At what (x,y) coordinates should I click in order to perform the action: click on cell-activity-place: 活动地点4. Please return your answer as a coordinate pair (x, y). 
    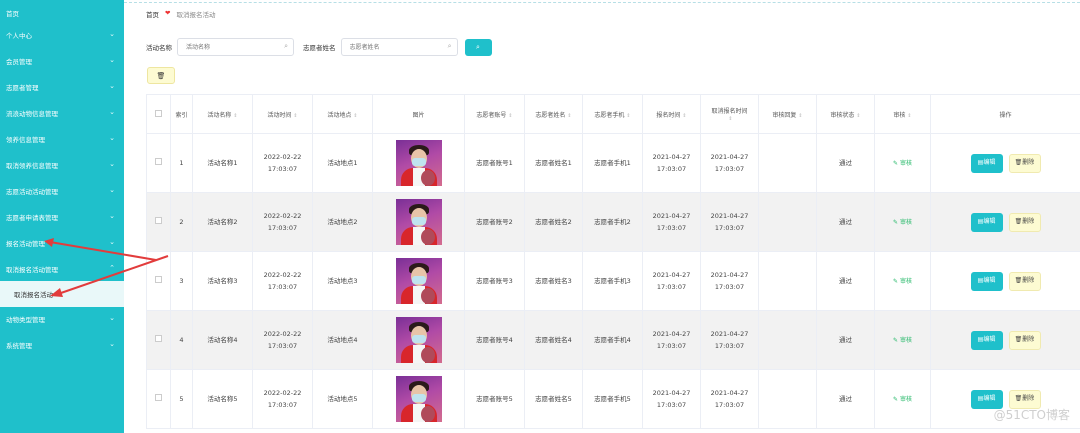
    Looking at the image, I should click on (342, 340).